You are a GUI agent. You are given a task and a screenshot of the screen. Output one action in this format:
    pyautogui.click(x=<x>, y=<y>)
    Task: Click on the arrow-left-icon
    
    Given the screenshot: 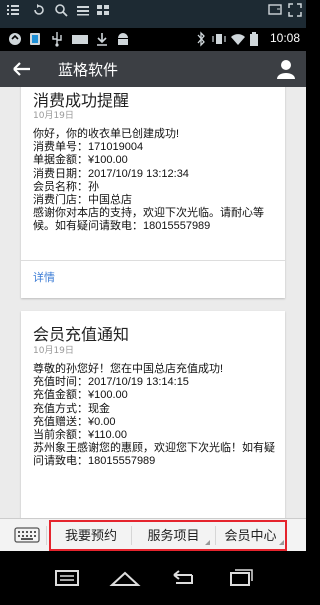 What is the action you would take?
    pyautogui.click(x=21, y=69)
    